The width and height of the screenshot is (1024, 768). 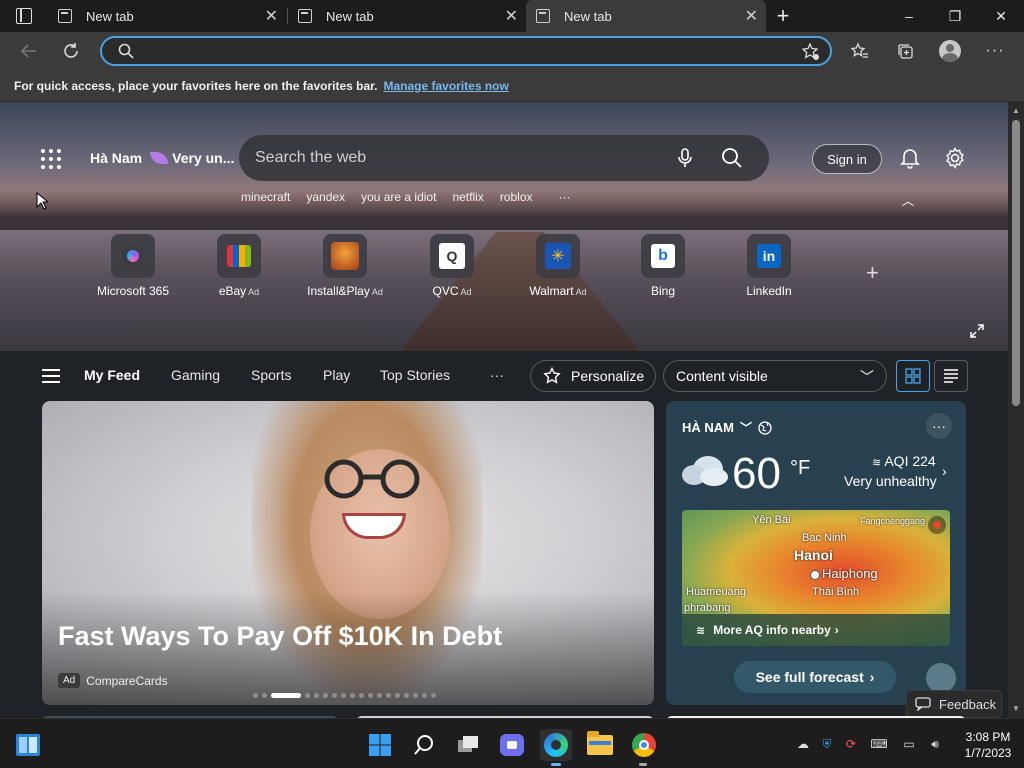 I want to click on add-favorite-icon, so click(x=811, y=52).